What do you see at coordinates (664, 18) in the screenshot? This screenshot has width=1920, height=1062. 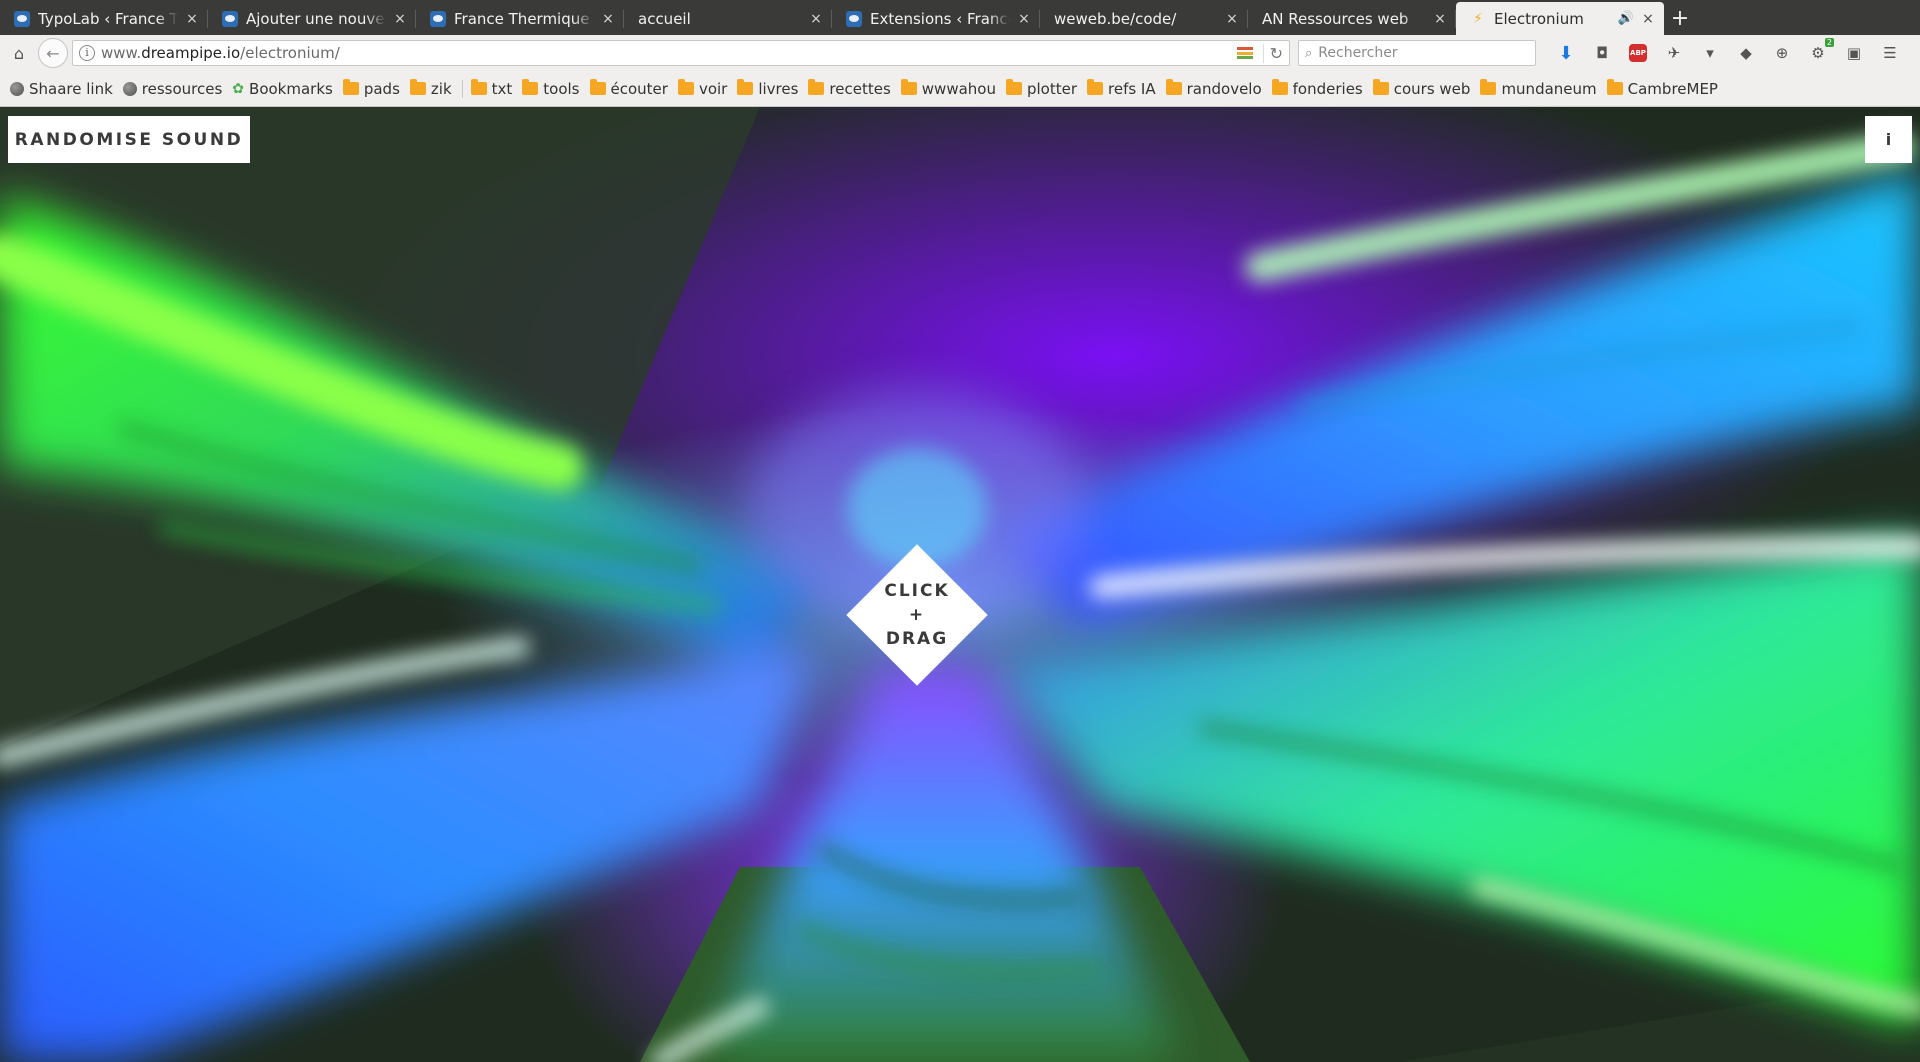 I see `tab-title: accueil` at bounding box center [664, 18].